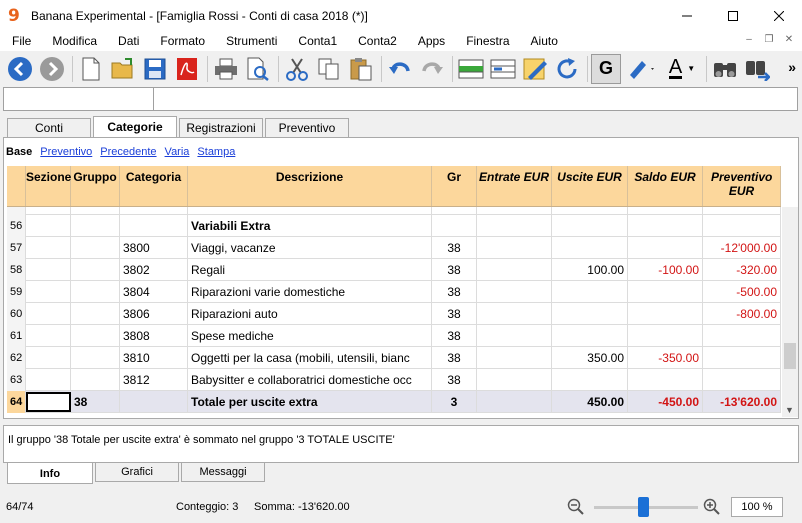 Image resolution: width=802 pixels, height=523 pixels. I want to click on print-button, so click(226, 69).